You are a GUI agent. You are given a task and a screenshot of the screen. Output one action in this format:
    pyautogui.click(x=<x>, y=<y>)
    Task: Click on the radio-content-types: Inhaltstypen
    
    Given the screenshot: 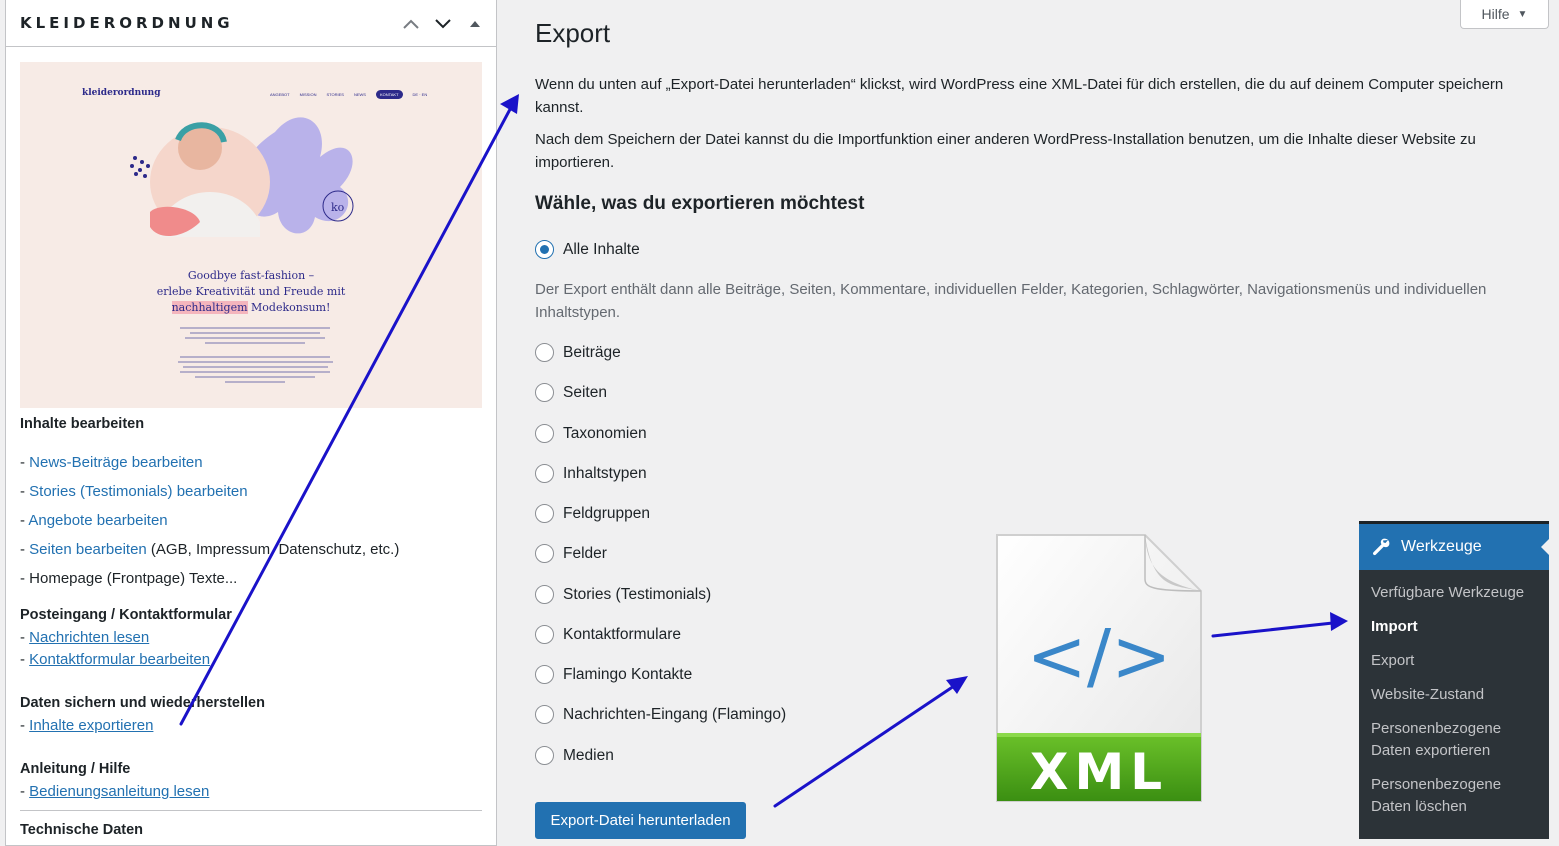 What is the action you would take?
    pyautogui.click(x=591, y=473)
    